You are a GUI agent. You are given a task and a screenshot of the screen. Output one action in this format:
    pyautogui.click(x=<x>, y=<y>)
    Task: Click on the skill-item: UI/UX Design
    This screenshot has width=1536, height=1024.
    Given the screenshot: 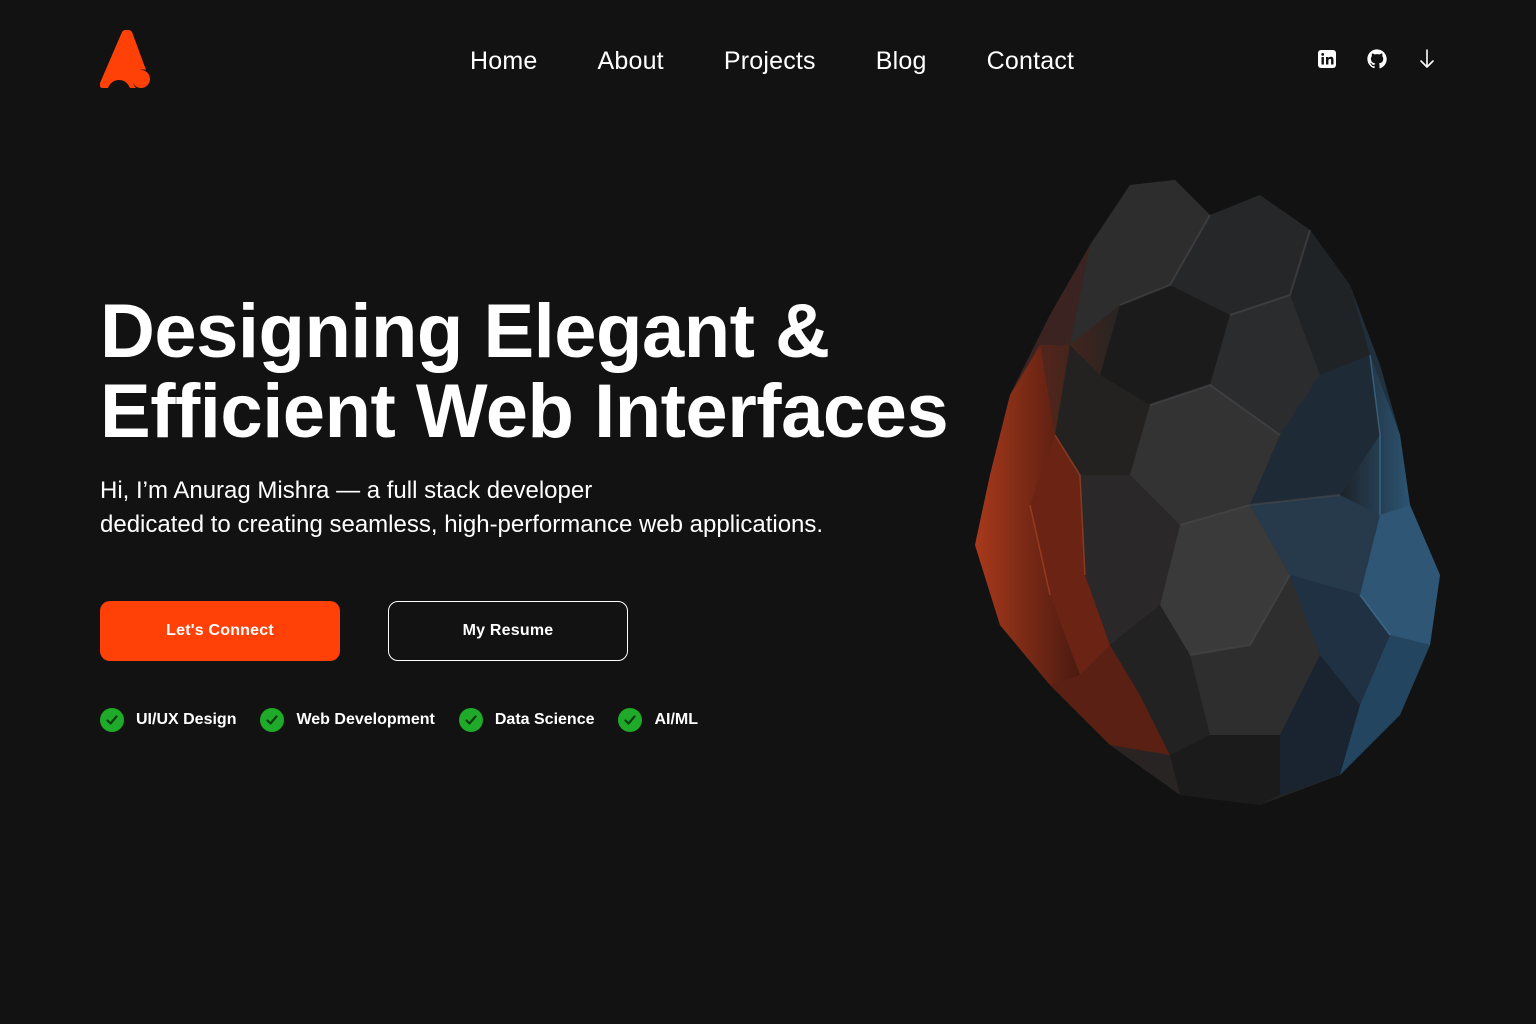 What is the action you would take?
    pyautogui.click(x=168, y=720)
    